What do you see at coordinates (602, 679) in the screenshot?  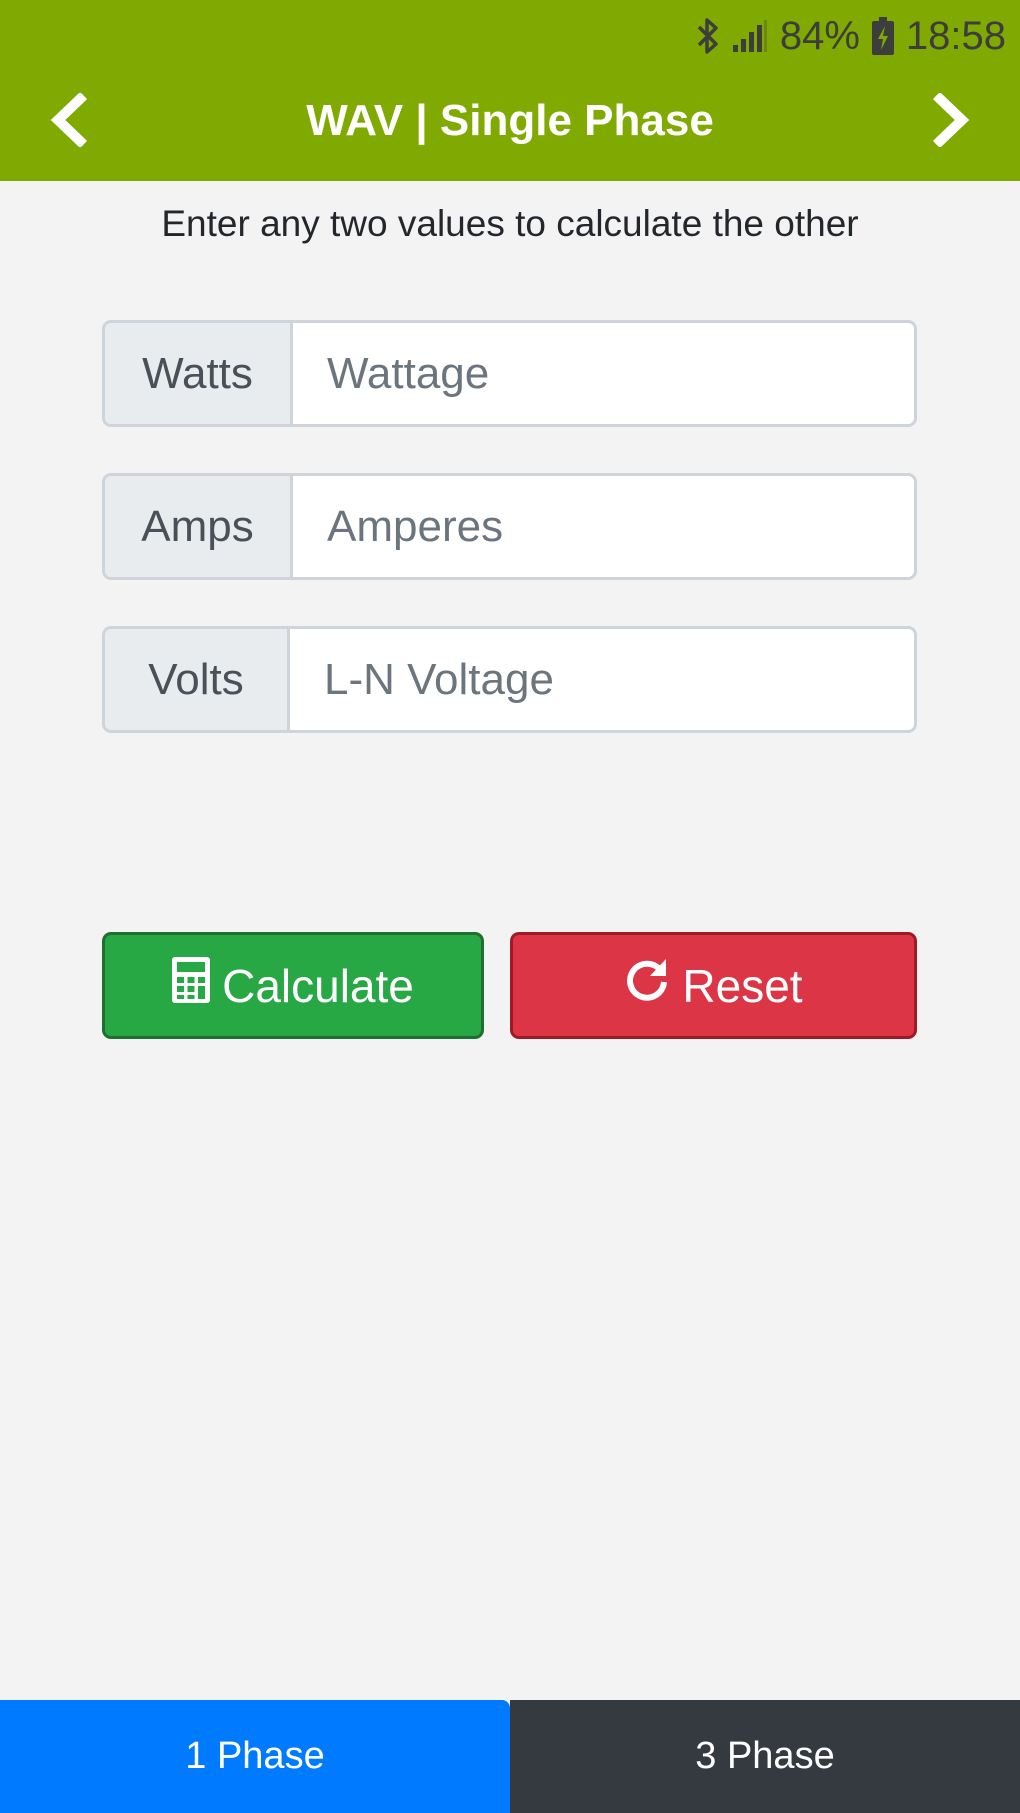 I see `volts-input` at bounding box center [602, 679].